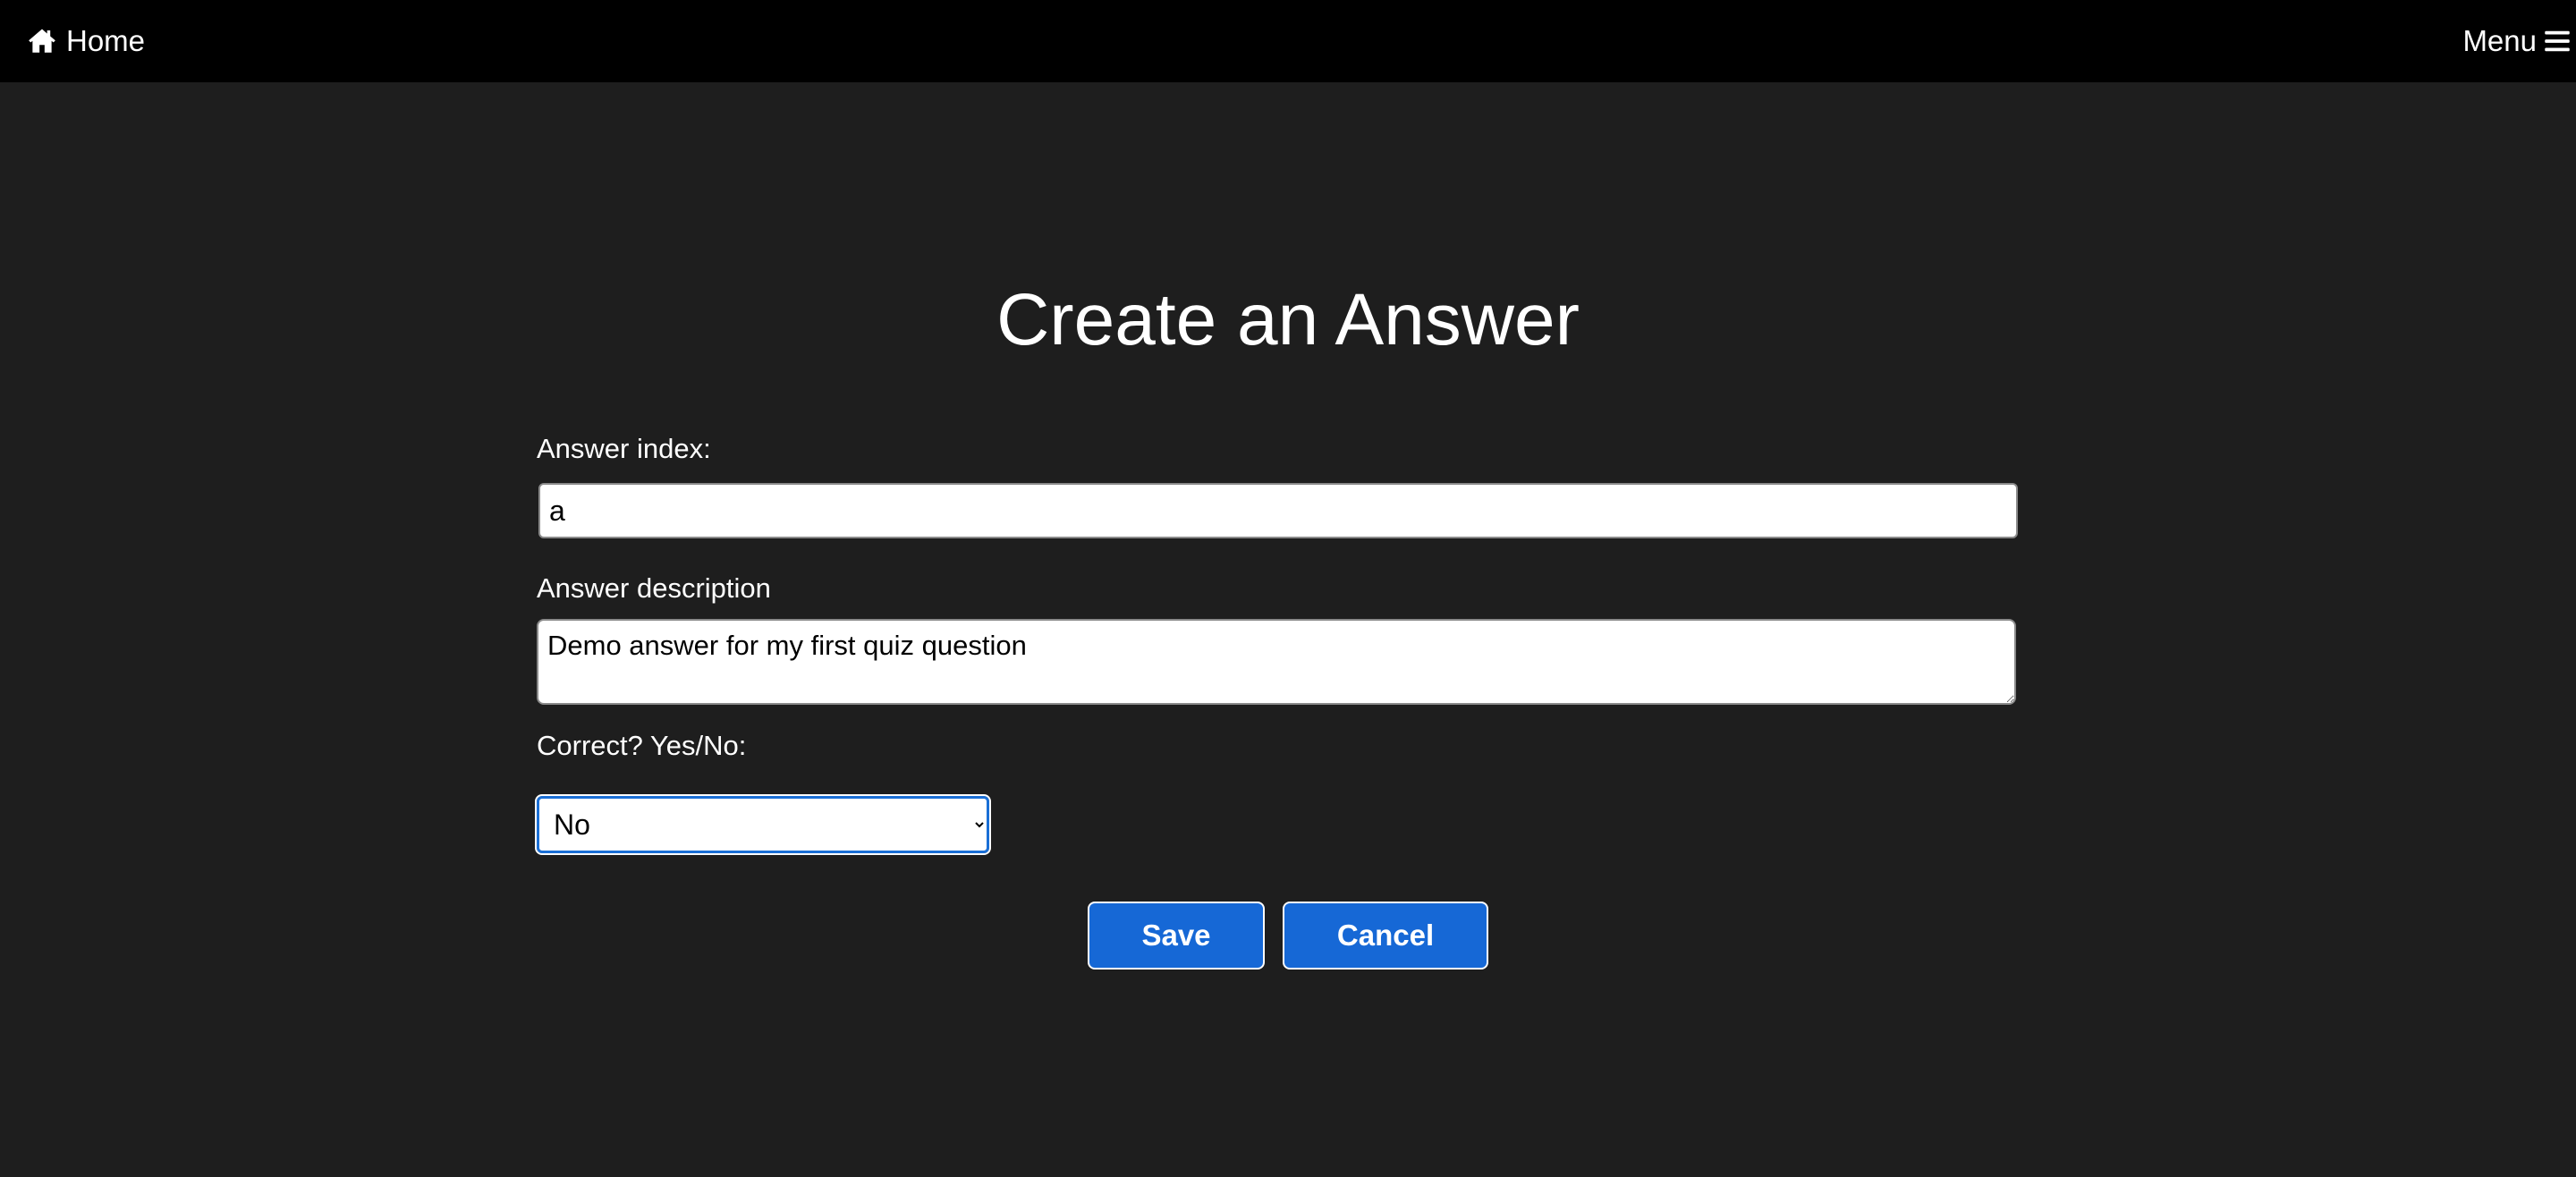 The image size is (2576, 1177). I want to click on answer-index-input, so click(1278, 510).